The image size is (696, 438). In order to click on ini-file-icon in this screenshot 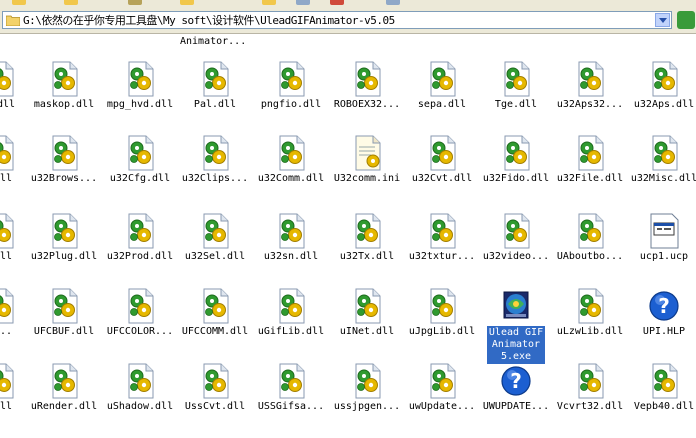, I will do `click(367, 153)`.